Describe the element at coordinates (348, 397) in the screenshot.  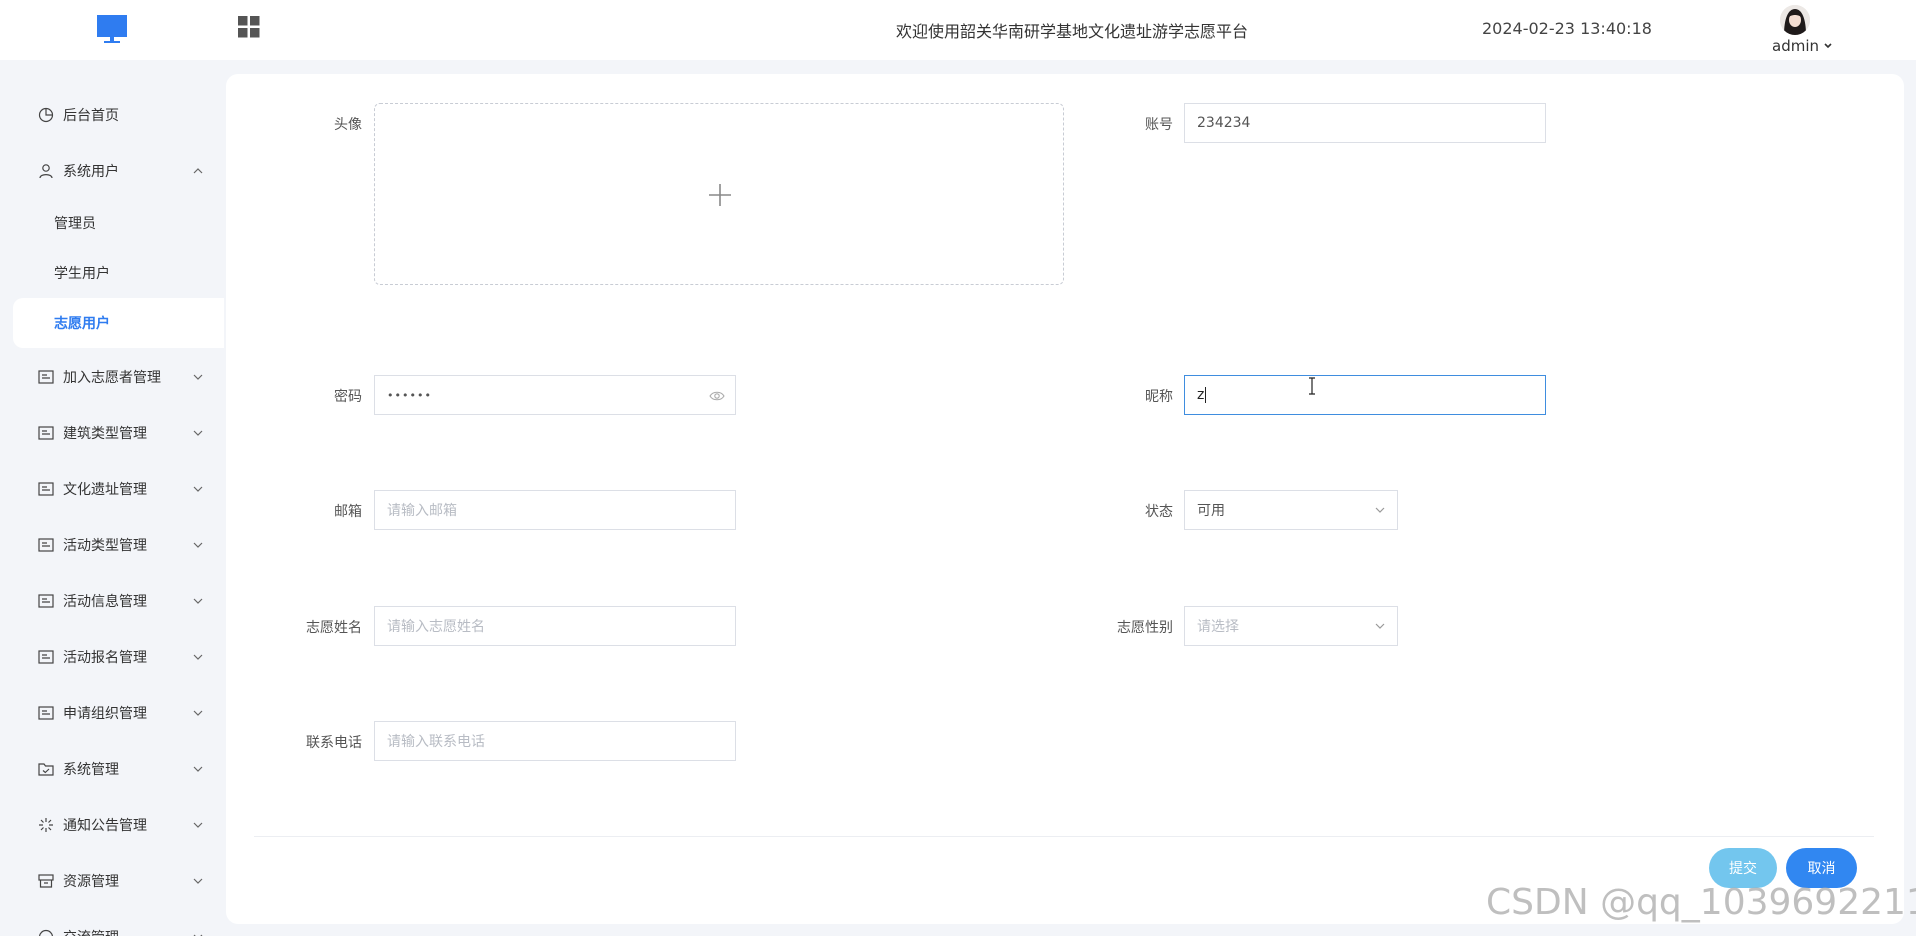
I see `password-label: 密码` at that location.